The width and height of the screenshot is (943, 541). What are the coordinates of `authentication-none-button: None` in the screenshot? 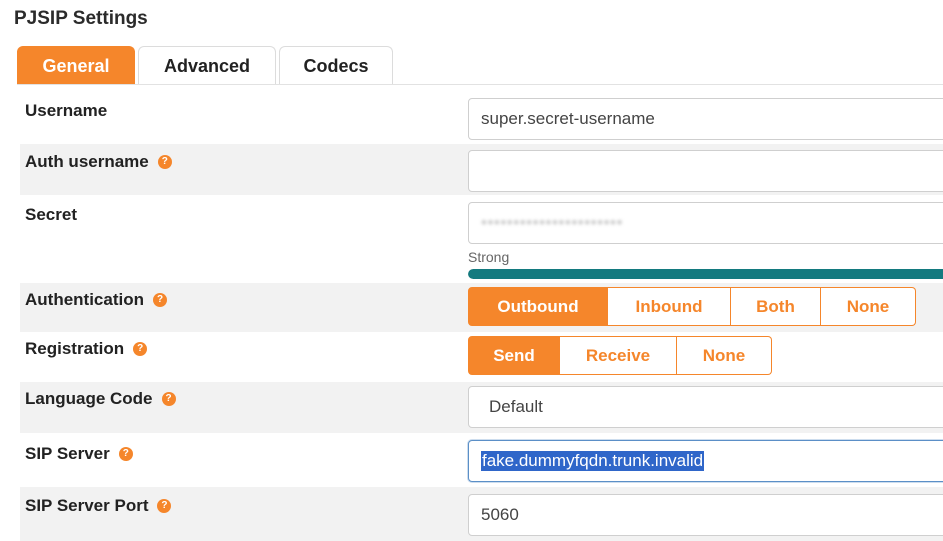 It's located at (868, 306).